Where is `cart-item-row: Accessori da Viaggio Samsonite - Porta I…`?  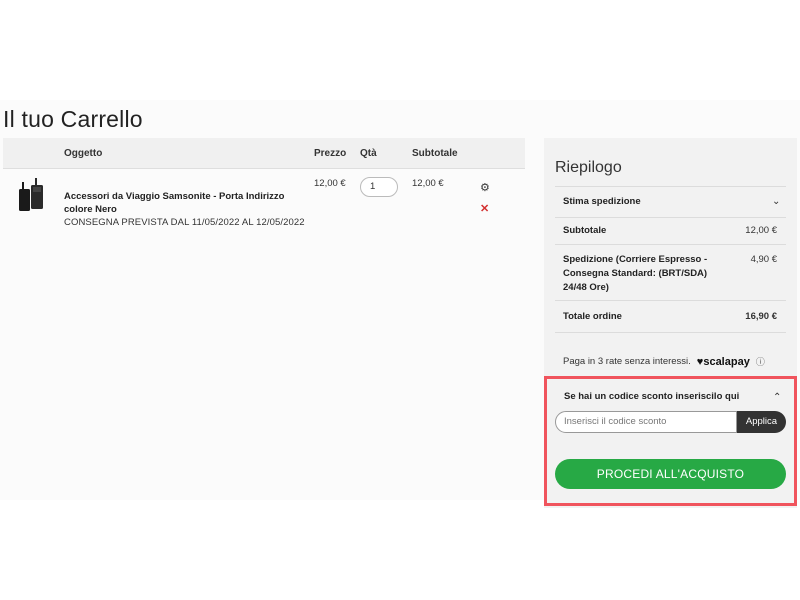 cart-item-row: Accessori da Viaggio Samsonite - Porta I… is located at coordinates (264, 209).